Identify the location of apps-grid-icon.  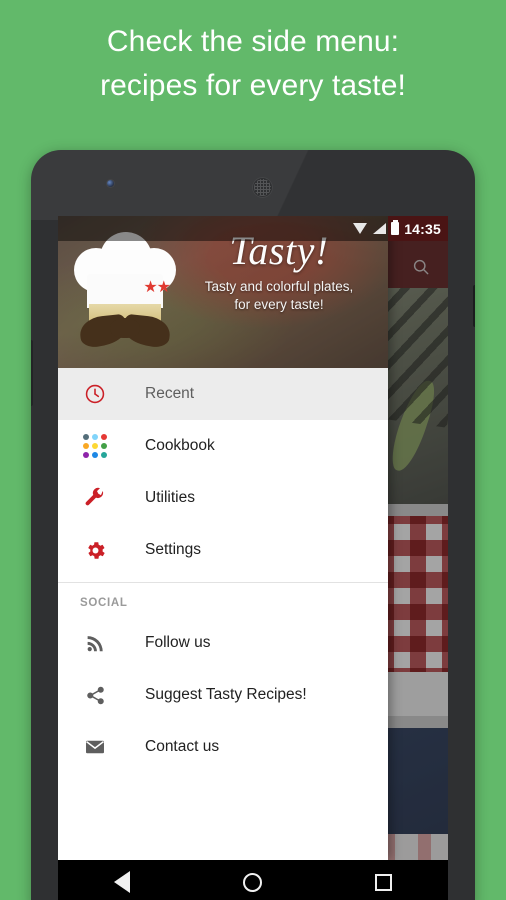
(95, 446).